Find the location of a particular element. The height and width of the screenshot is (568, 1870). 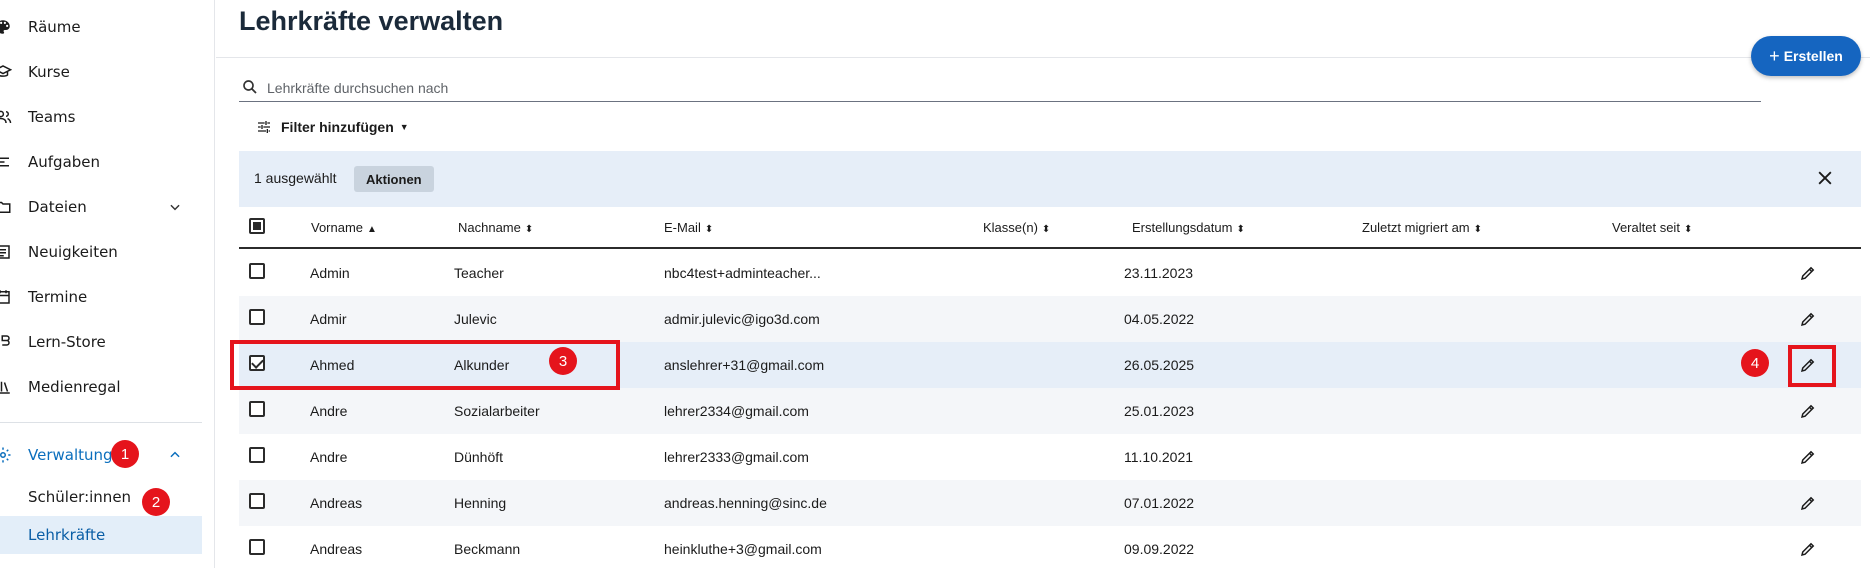

sidebar-item-label: Neuigkeiten is located at coordinates (73, 252).